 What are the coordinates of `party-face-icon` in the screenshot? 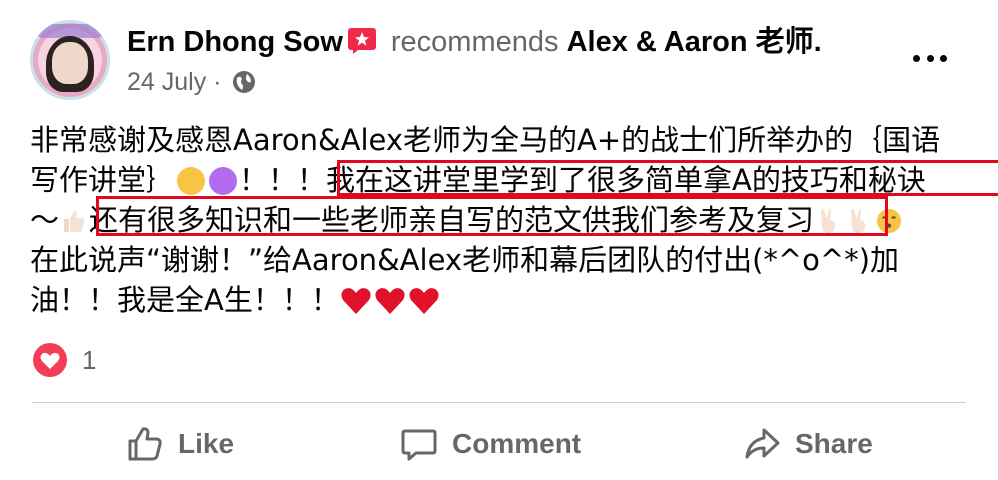 It's located at (191, 181).